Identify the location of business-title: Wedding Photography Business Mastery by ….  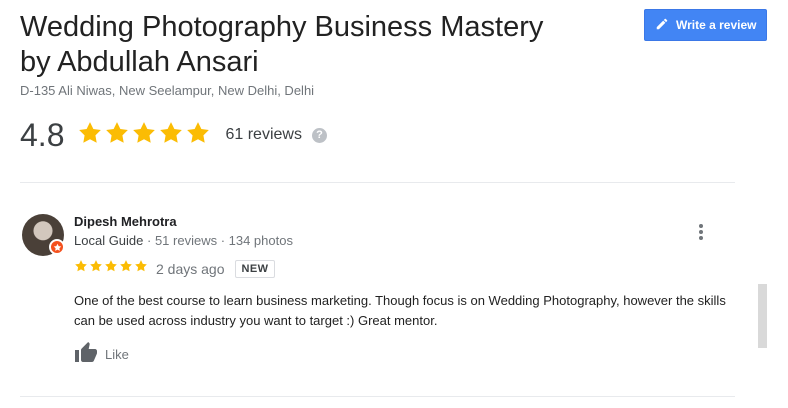
(282, 44).